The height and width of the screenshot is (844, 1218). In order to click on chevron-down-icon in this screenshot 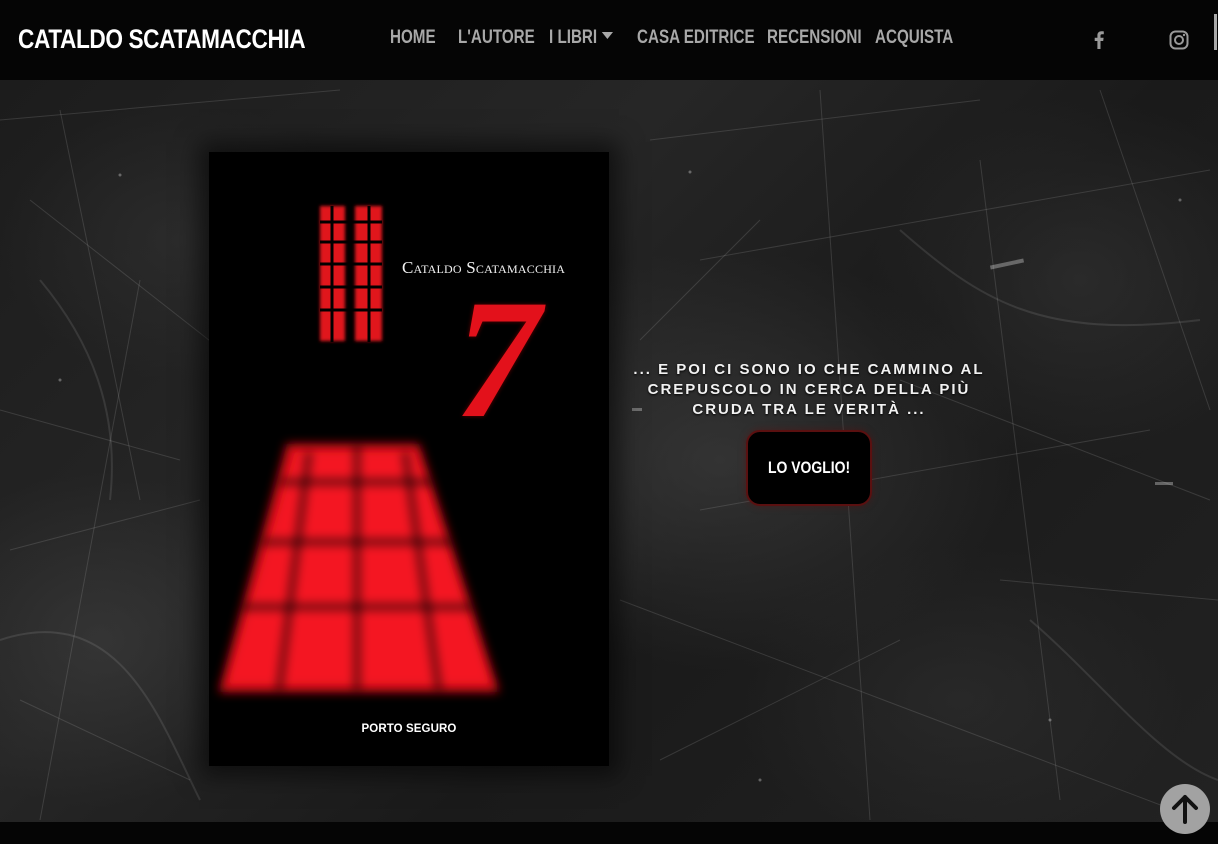, I will do `click(607, 35)`.